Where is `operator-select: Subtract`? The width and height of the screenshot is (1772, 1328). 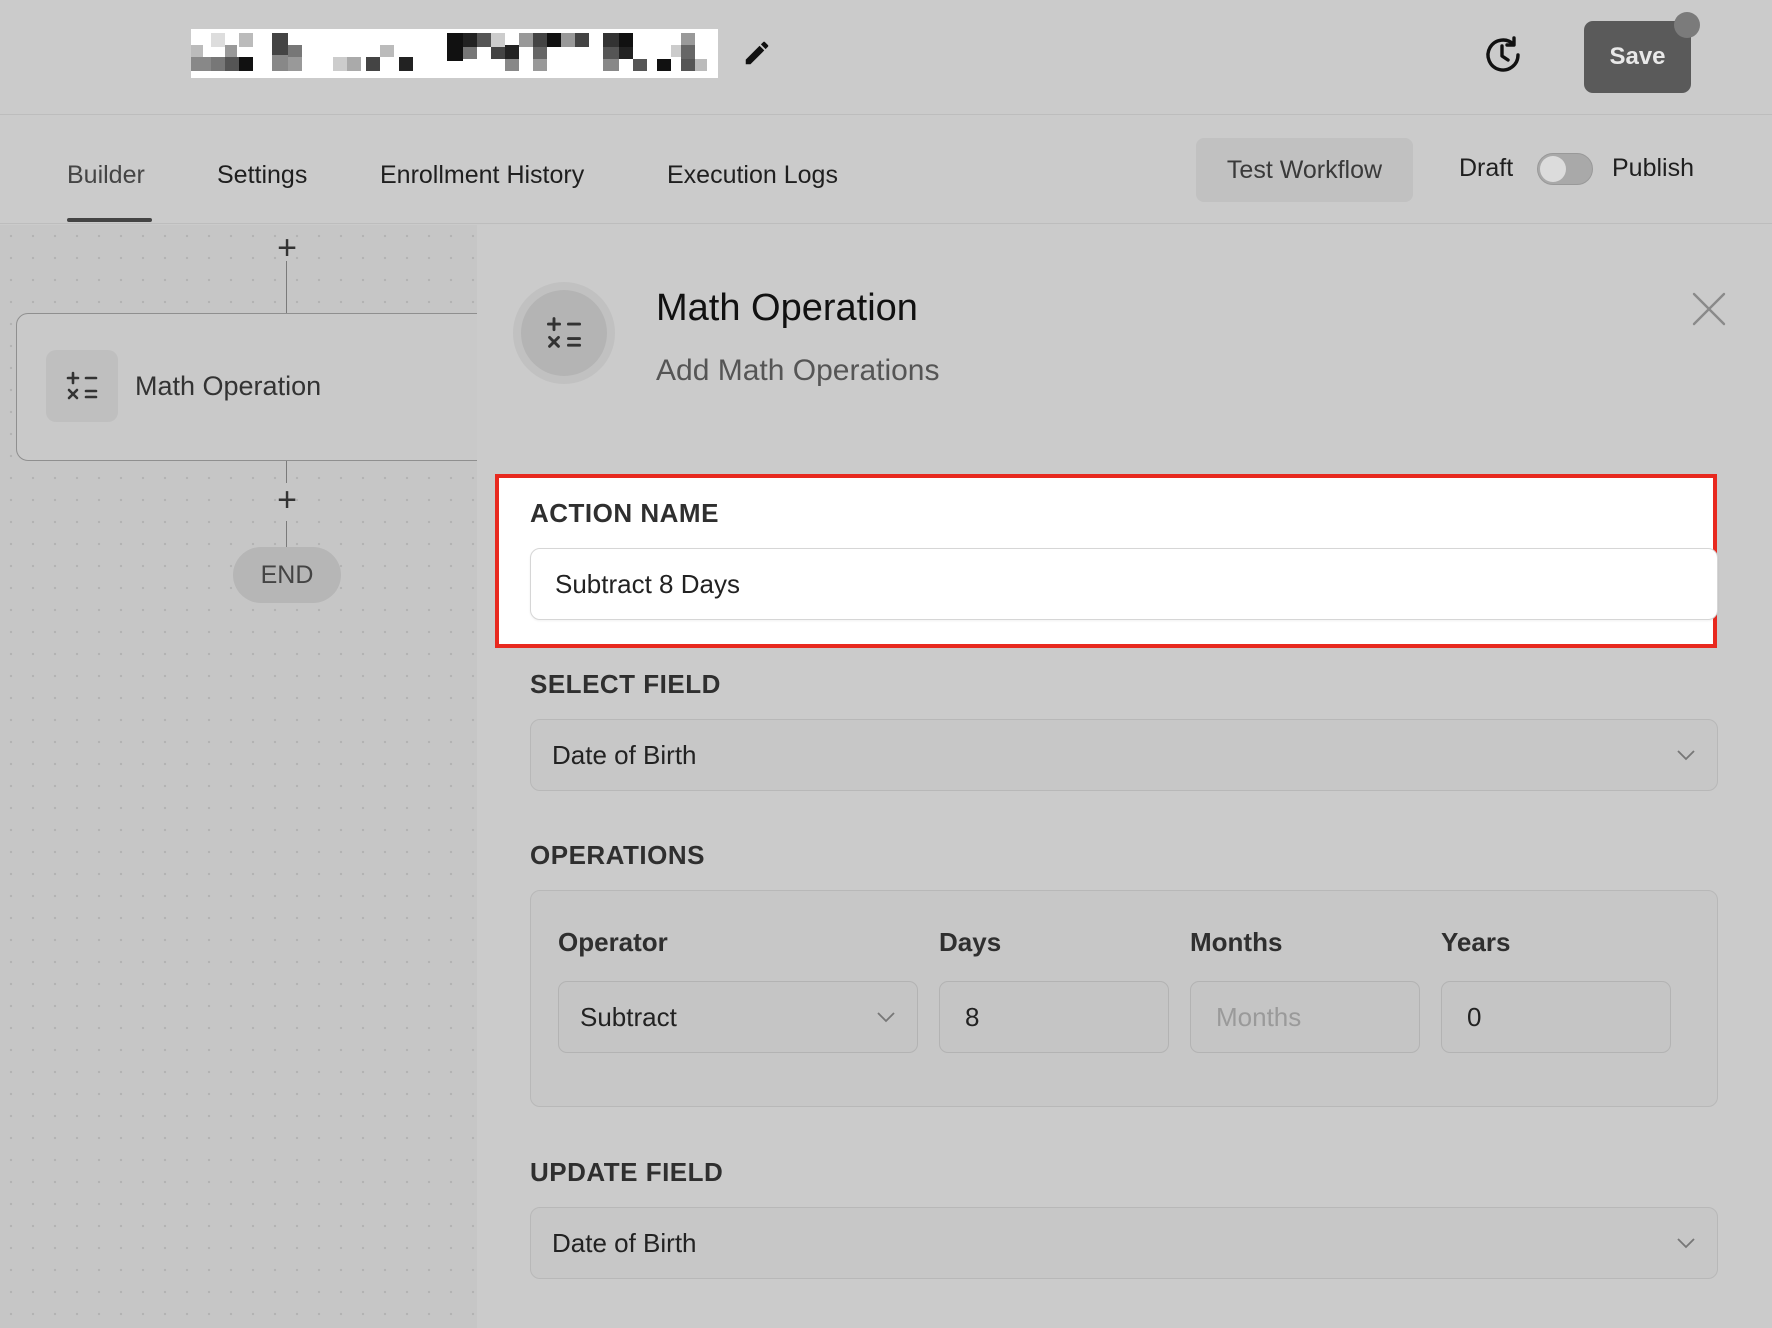 operator-select: Subtract is located at coordinates (738, 1017).